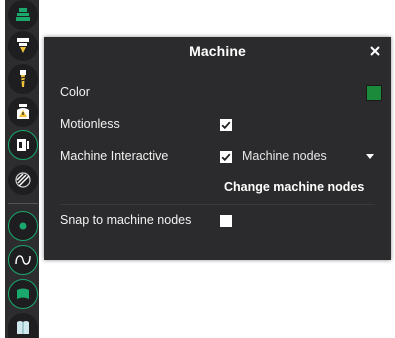  I want to click on book-cover-icon, so click(23, 327).